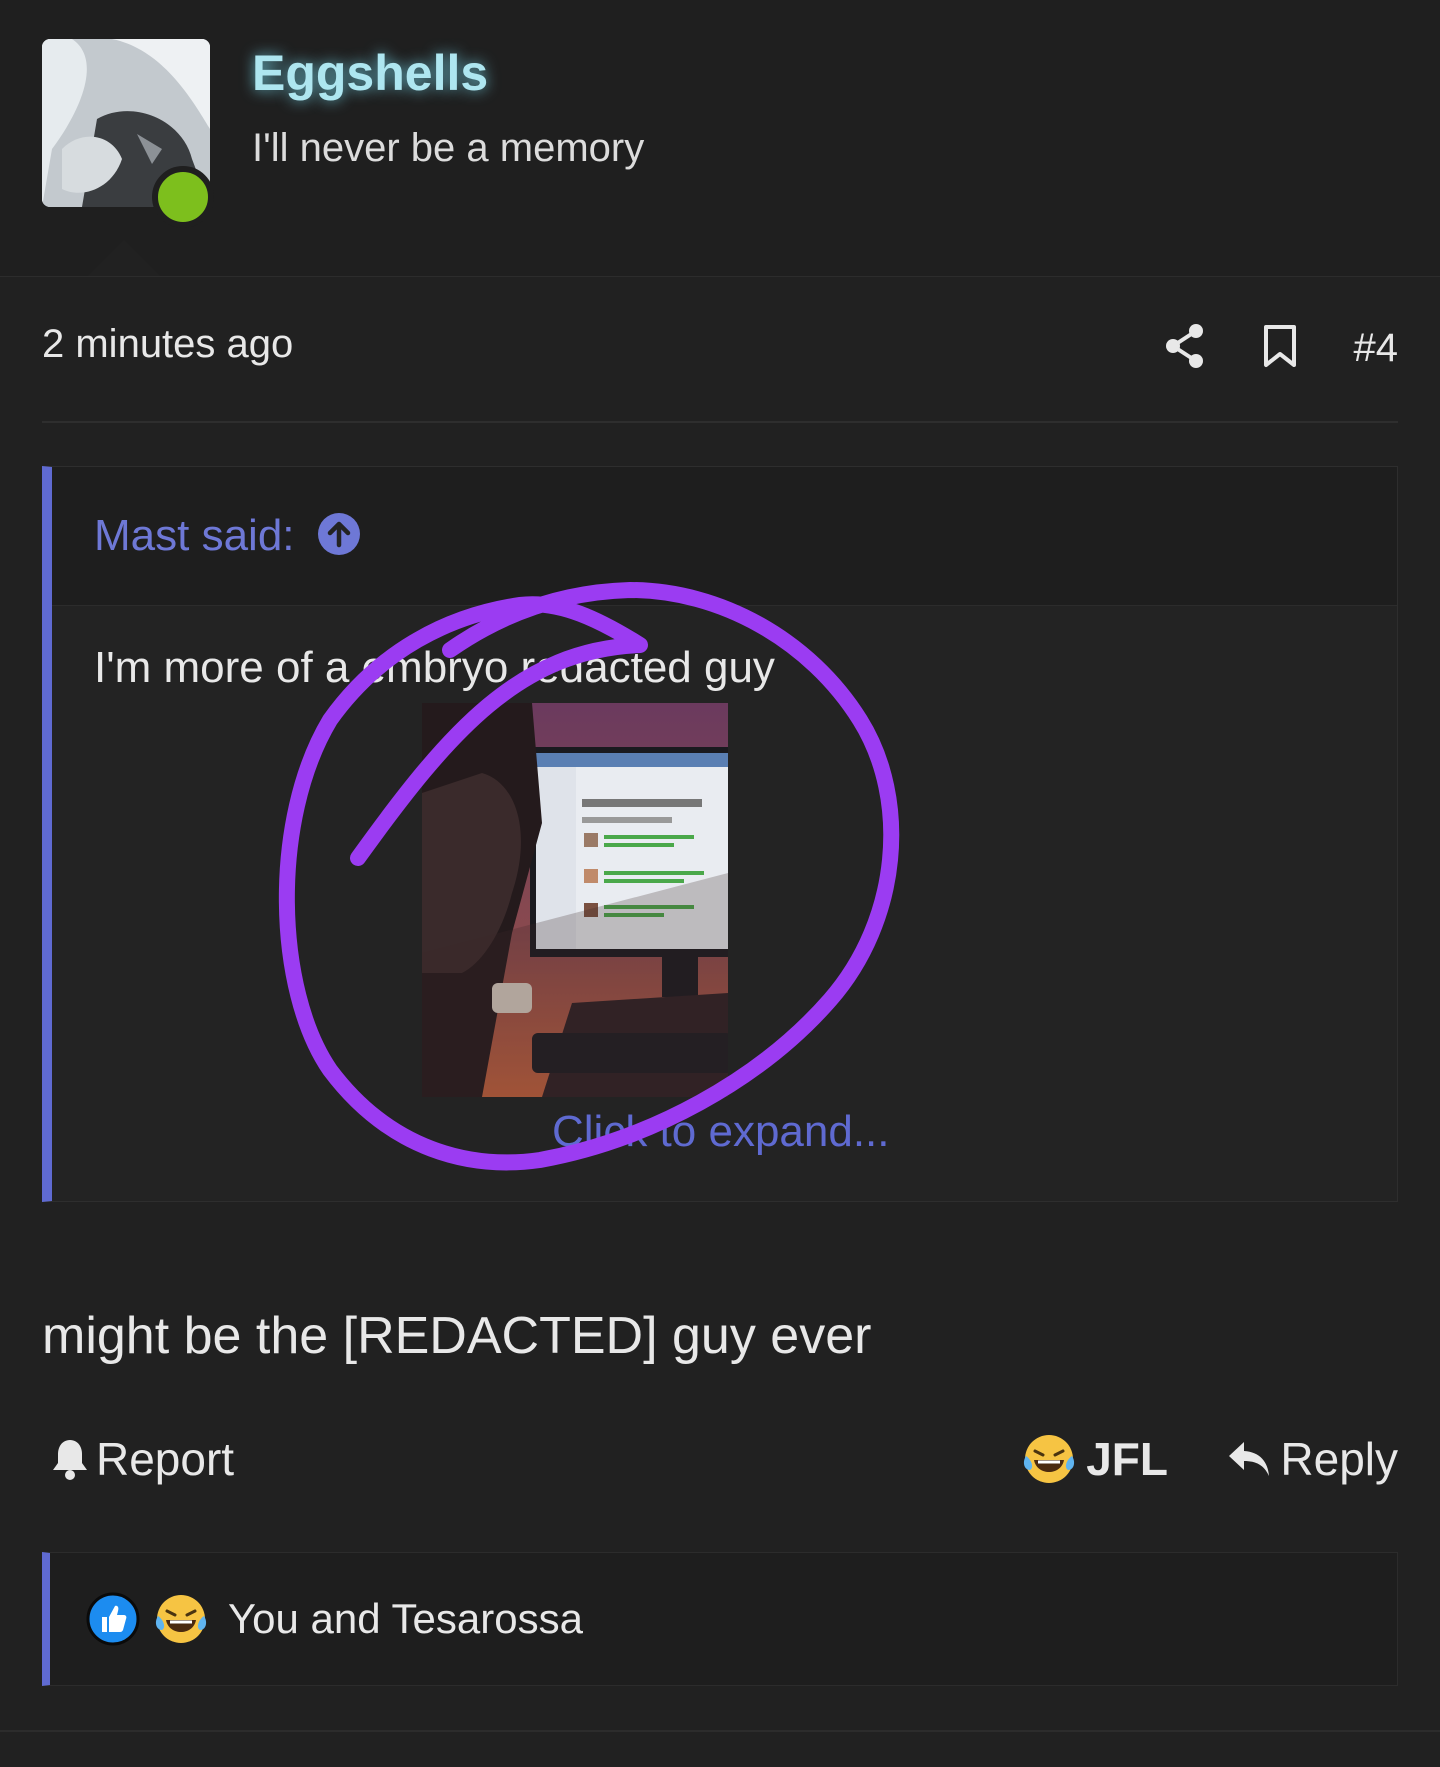 This screenshot has height=1767, width=1440. What do you see at coordinates (720, 1462) in the screenshot?
I see `post-actions: Report JFL Reply` at bounding box center [720, 1462].